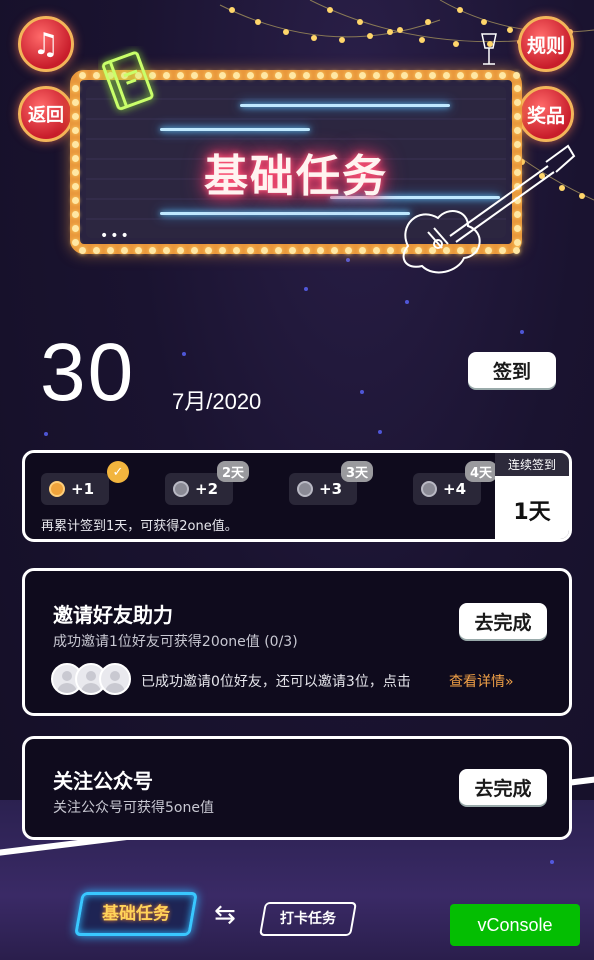  I want to click on signin-day-item: +1 ✓, so click(85, 483).